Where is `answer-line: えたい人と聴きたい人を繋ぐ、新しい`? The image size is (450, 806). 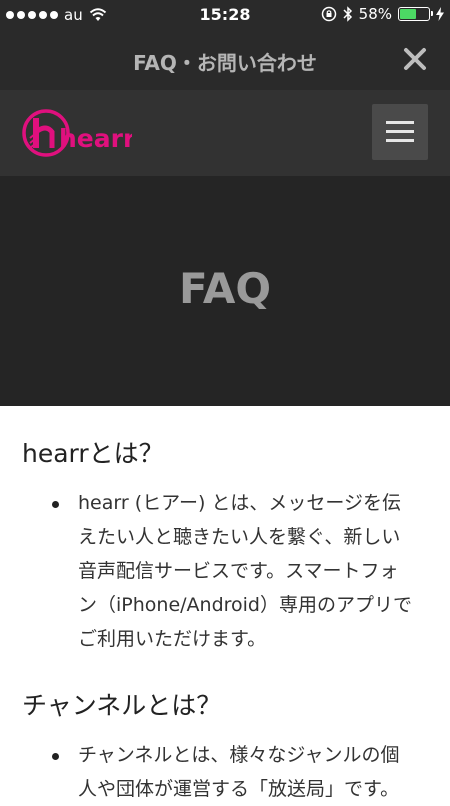 answer-line: えたい人と聴きたい人を繋ぐ、新しい is located at coordinates (239, 537).